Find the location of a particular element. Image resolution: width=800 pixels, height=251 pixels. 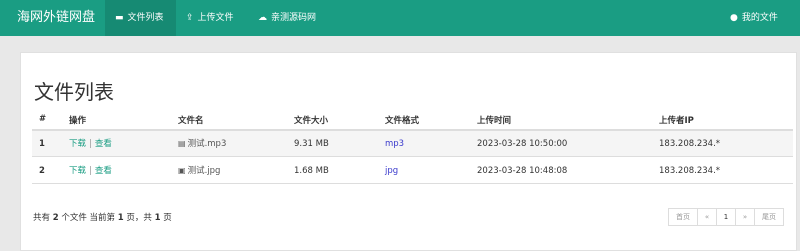

summary-current-page: 1 is located at coordinates (120, 218).